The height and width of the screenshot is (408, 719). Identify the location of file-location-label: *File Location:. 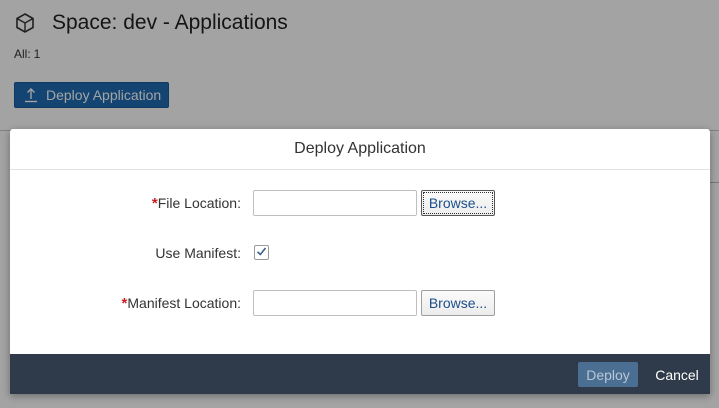
(196, 203).